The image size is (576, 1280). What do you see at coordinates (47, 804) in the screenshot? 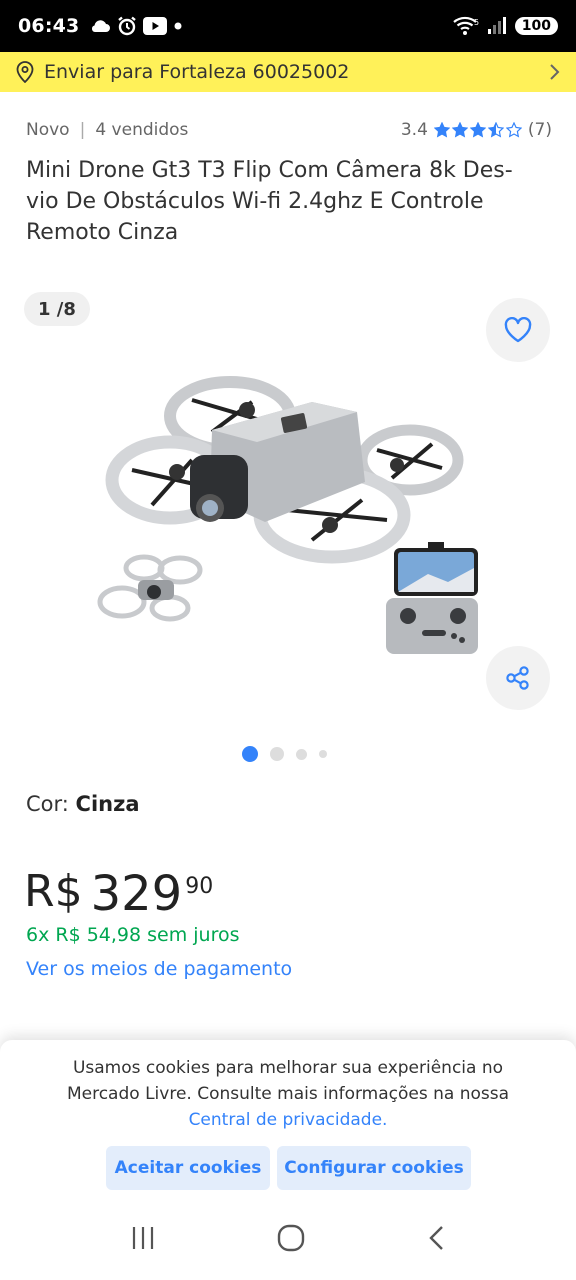
I see `color-label: Cor:` at bounding box center [47, 804].